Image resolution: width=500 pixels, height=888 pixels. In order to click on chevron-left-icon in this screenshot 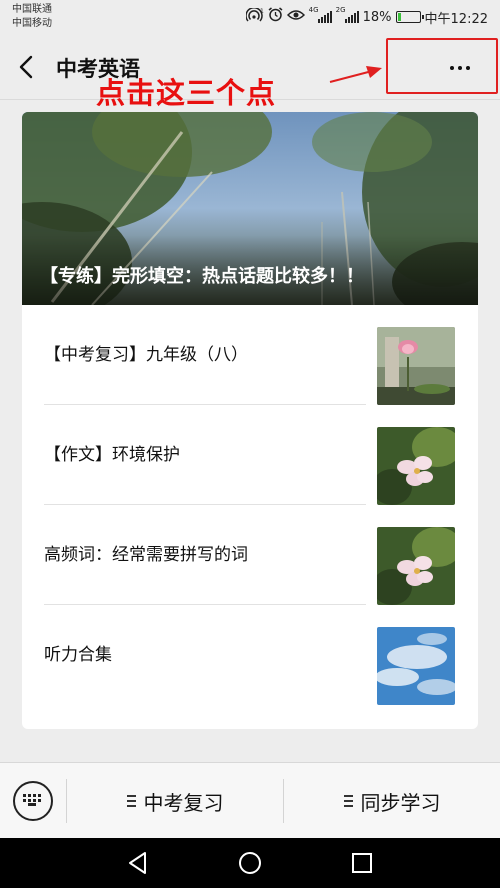, I will do `click(26, 67)`.